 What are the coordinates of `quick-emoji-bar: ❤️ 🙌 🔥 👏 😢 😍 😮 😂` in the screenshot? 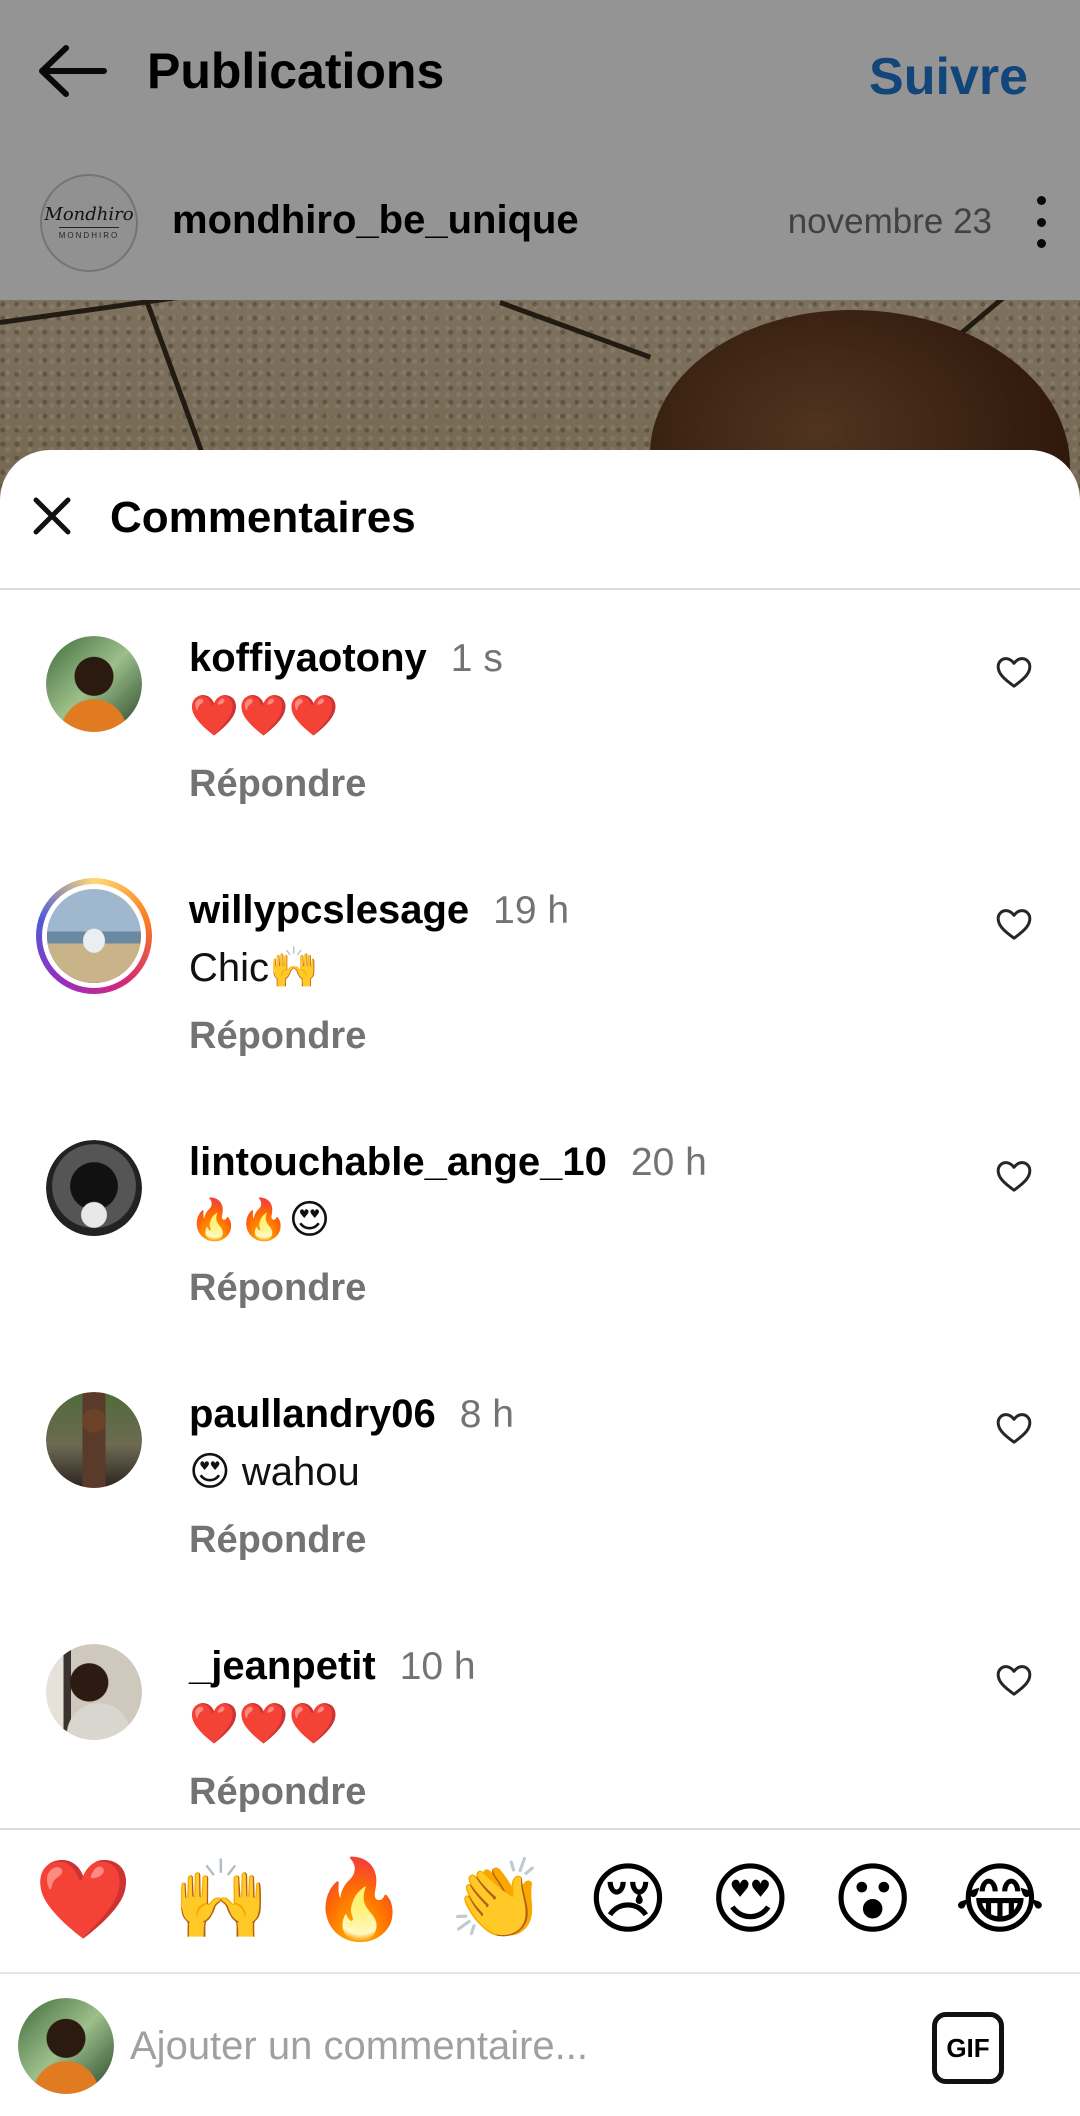 It's located at (540, 1899).